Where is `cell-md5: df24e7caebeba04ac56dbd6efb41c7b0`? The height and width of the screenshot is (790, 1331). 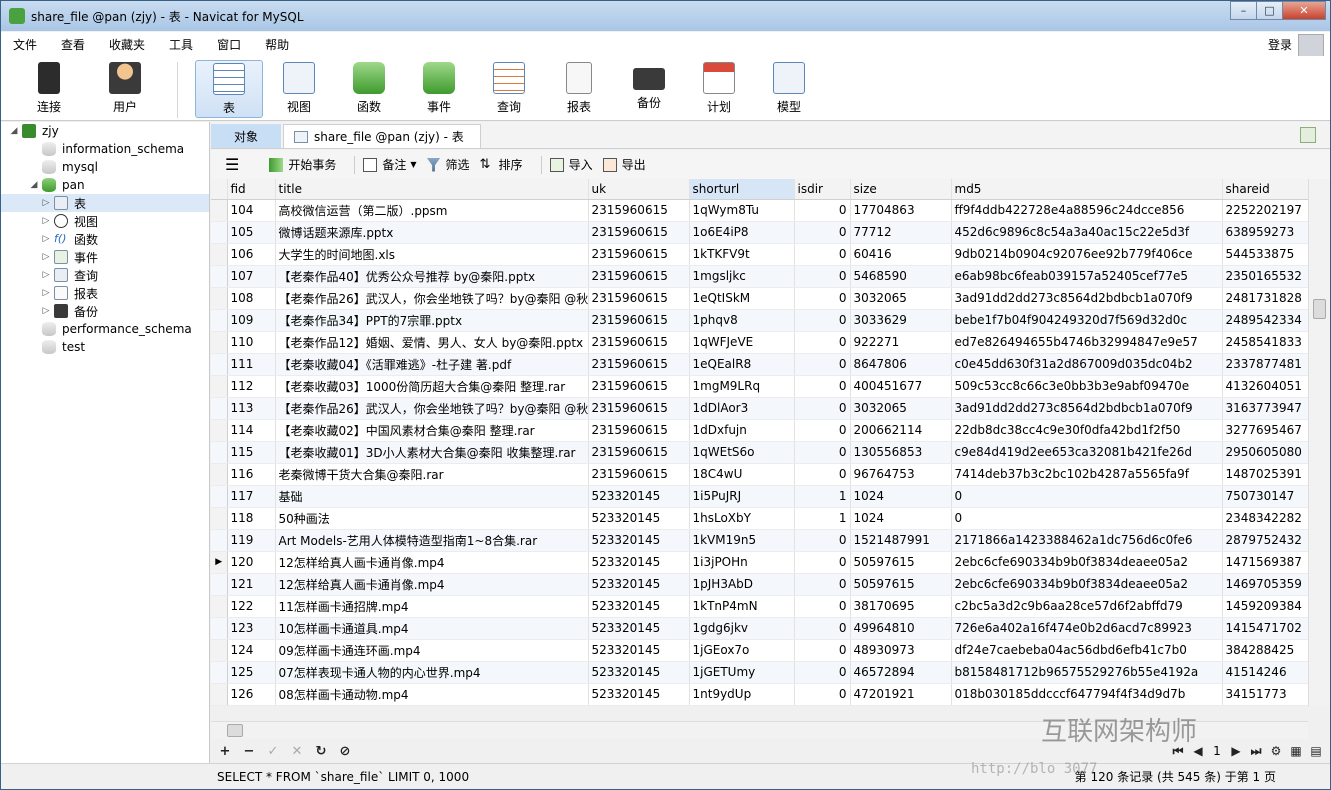 cell-md5: df24e7caebeba04ac56dbd6efb41c7b0 is located at coordinates (1087, 650).